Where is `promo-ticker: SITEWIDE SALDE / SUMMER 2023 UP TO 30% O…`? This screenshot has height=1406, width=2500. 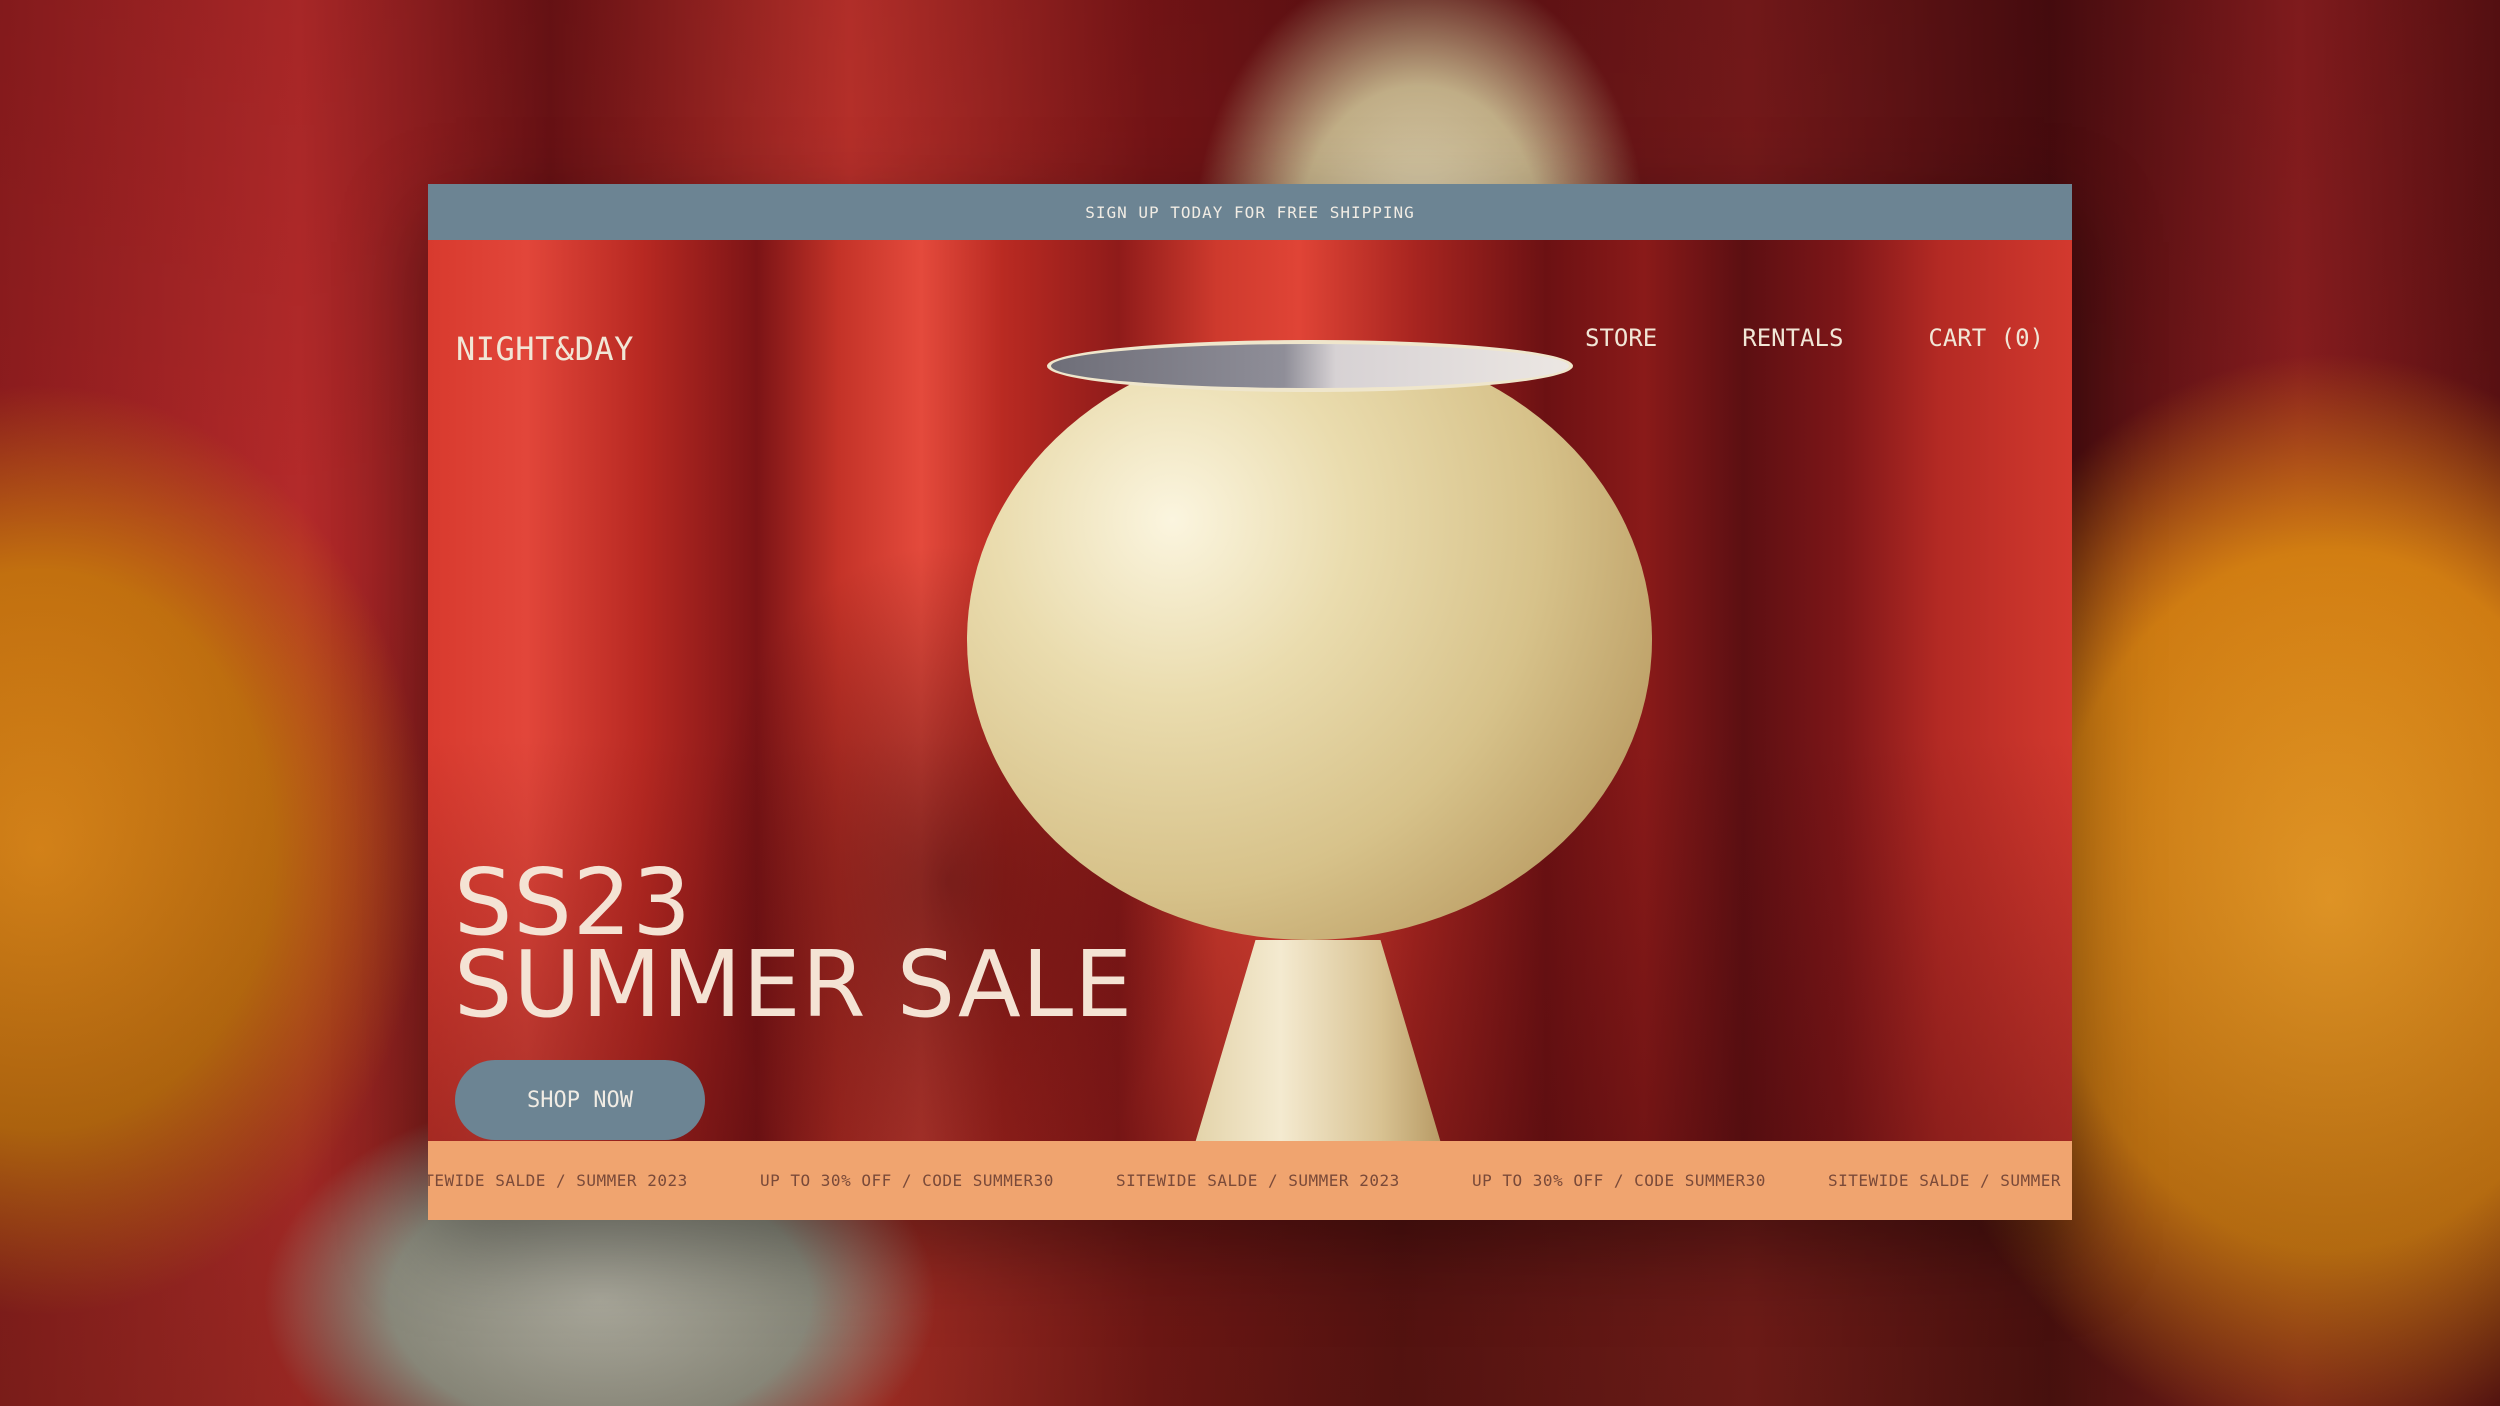 promo-ticker: SITEWIDE SALDE / SUMMER 2023 UP TO 30% O… is located at coordinates (1250, 1180).